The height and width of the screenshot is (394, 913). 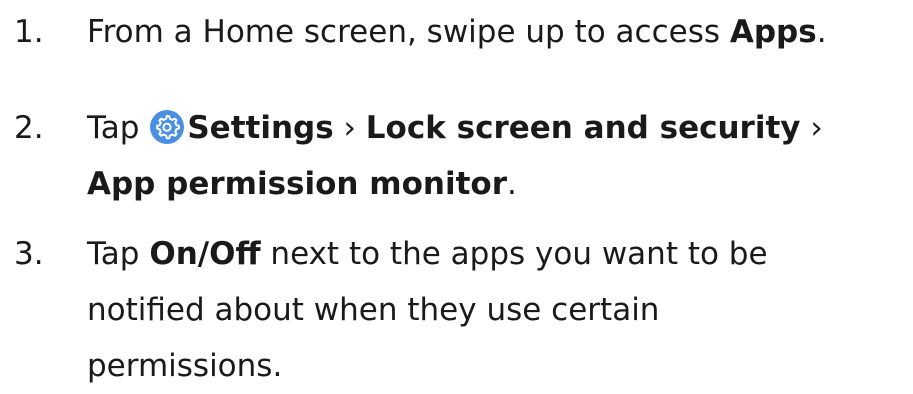 What do you see at coordinates (373, 310) in the screenshot?
I see `step-line: notified about when they use certain` at bounding box center [373, 310].